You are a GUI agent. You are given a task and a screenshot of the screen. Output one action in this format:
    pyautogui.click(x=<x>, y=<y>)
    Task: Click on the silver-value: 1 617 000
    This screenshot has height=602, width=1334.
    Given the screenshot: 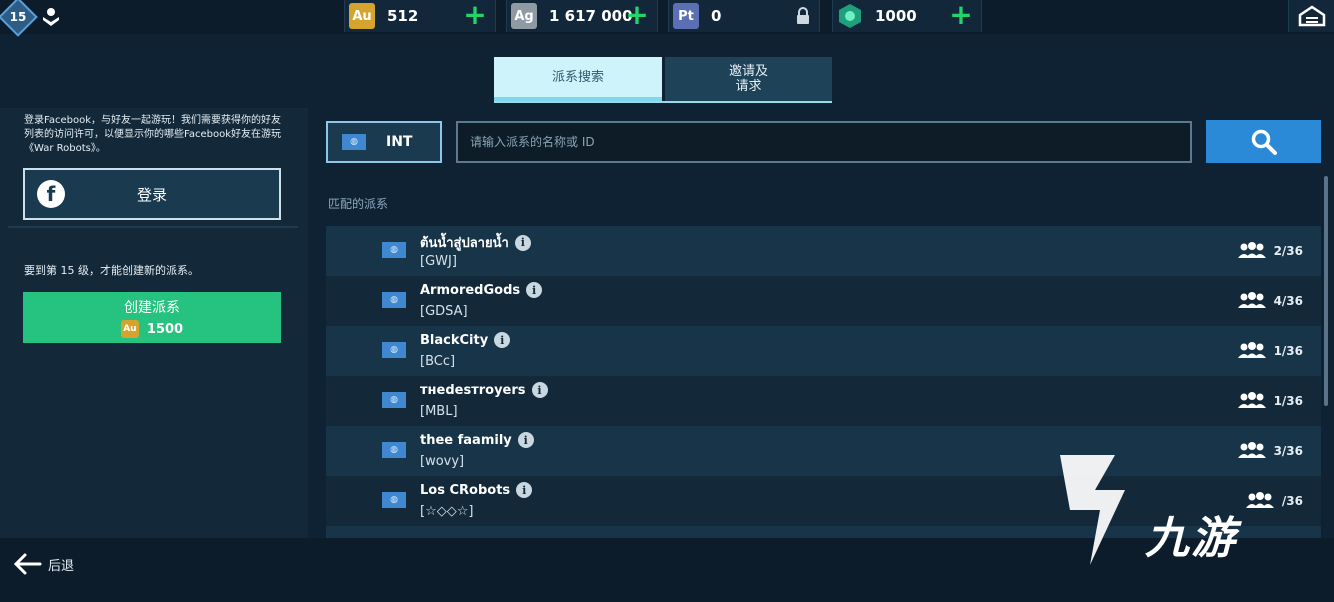 What is the action you would take?
    pyautogui.click(x=591, y=16)
    